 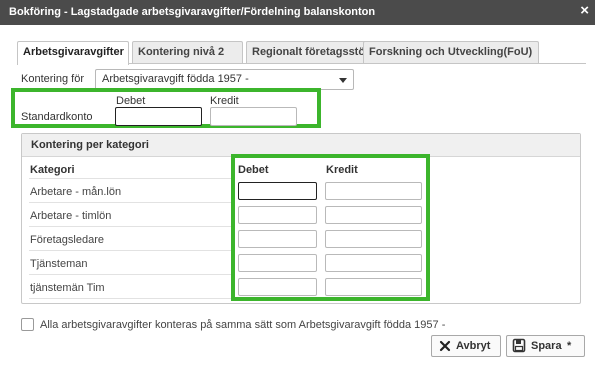 I want to click on standardkonto-kredit-label: Kredit, so click(x=224, y=101).